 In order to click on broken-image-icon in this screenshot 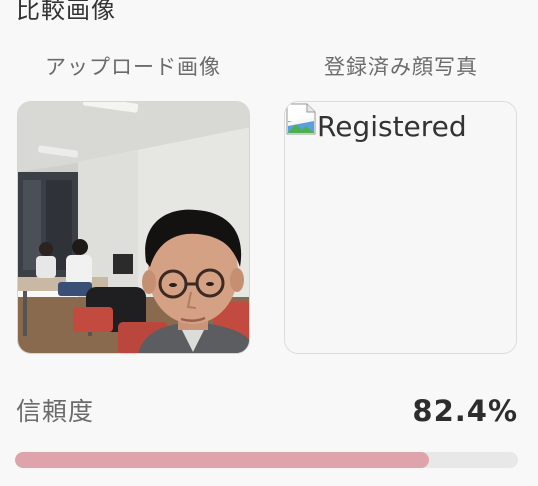, I will do `click(301, 119)`.